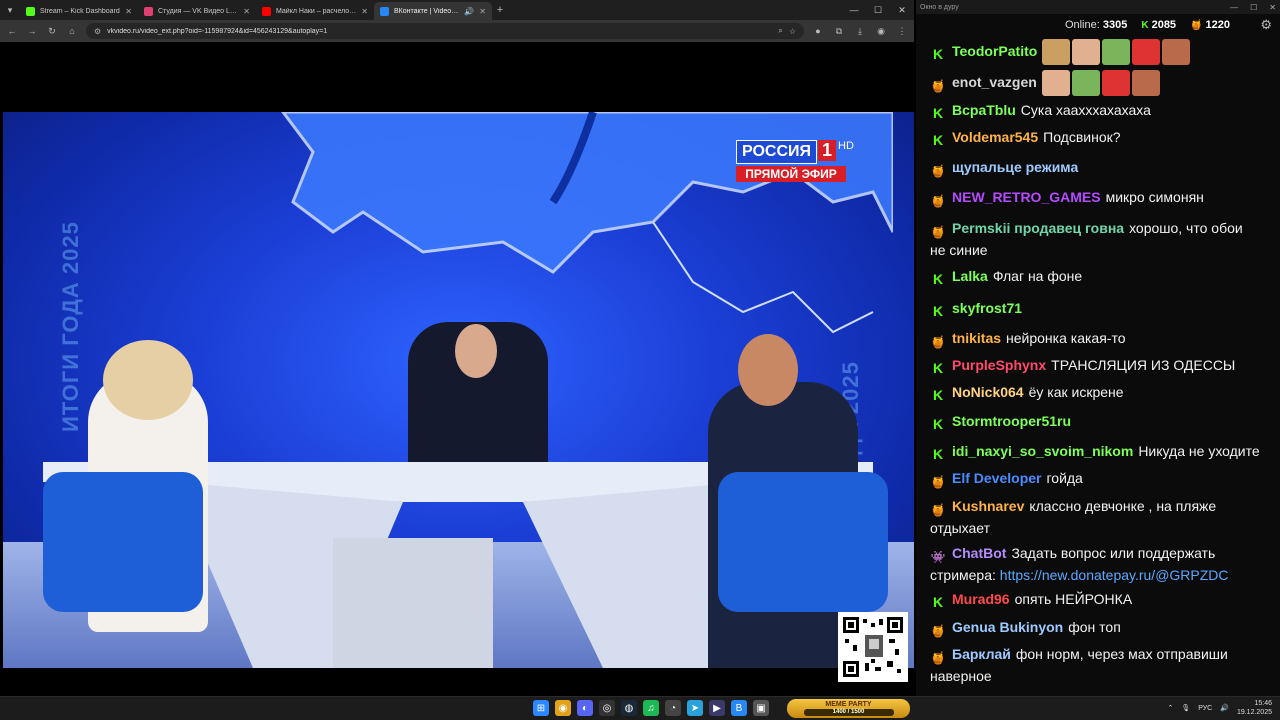 Image resolution: width=1280 pixels, height=720 pixels. What do you see at coordinates (52, 31) in the screenshot?
I see `reload-icon: ↻` at bounding box center [52, 31].